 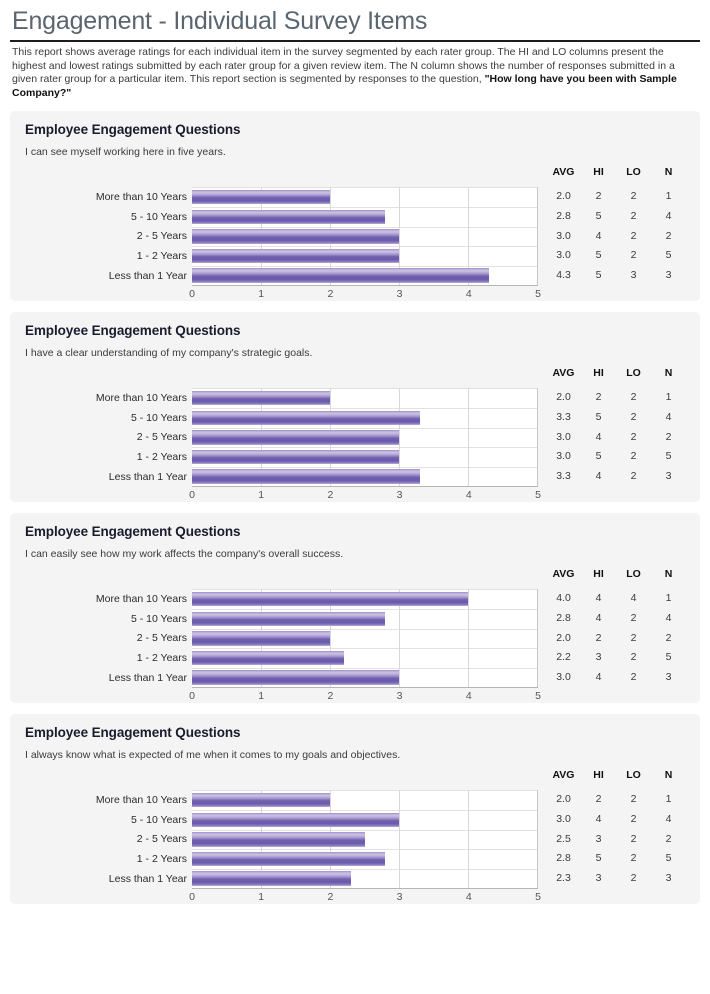 I want to click on table-row: 3.0 4 2 2, so click(x=616, y=438).